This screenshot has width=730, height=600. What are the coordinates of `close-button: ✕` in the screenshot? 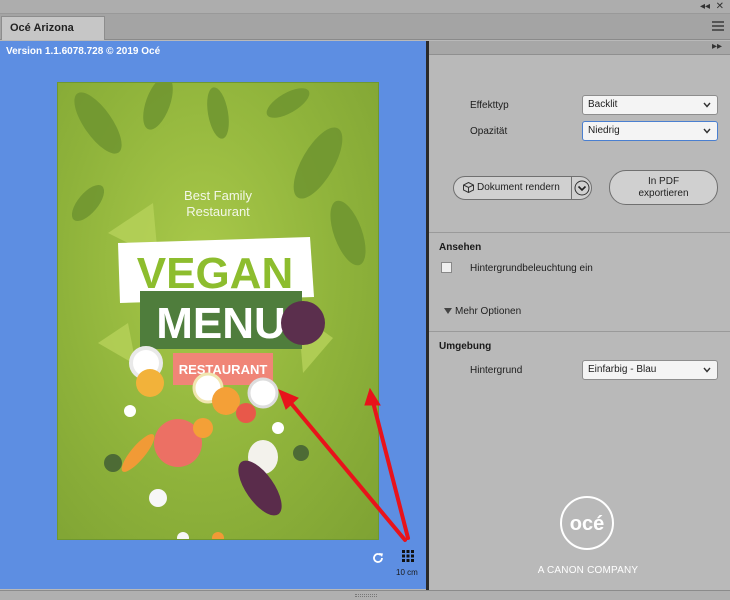 It's located at (720, 7).